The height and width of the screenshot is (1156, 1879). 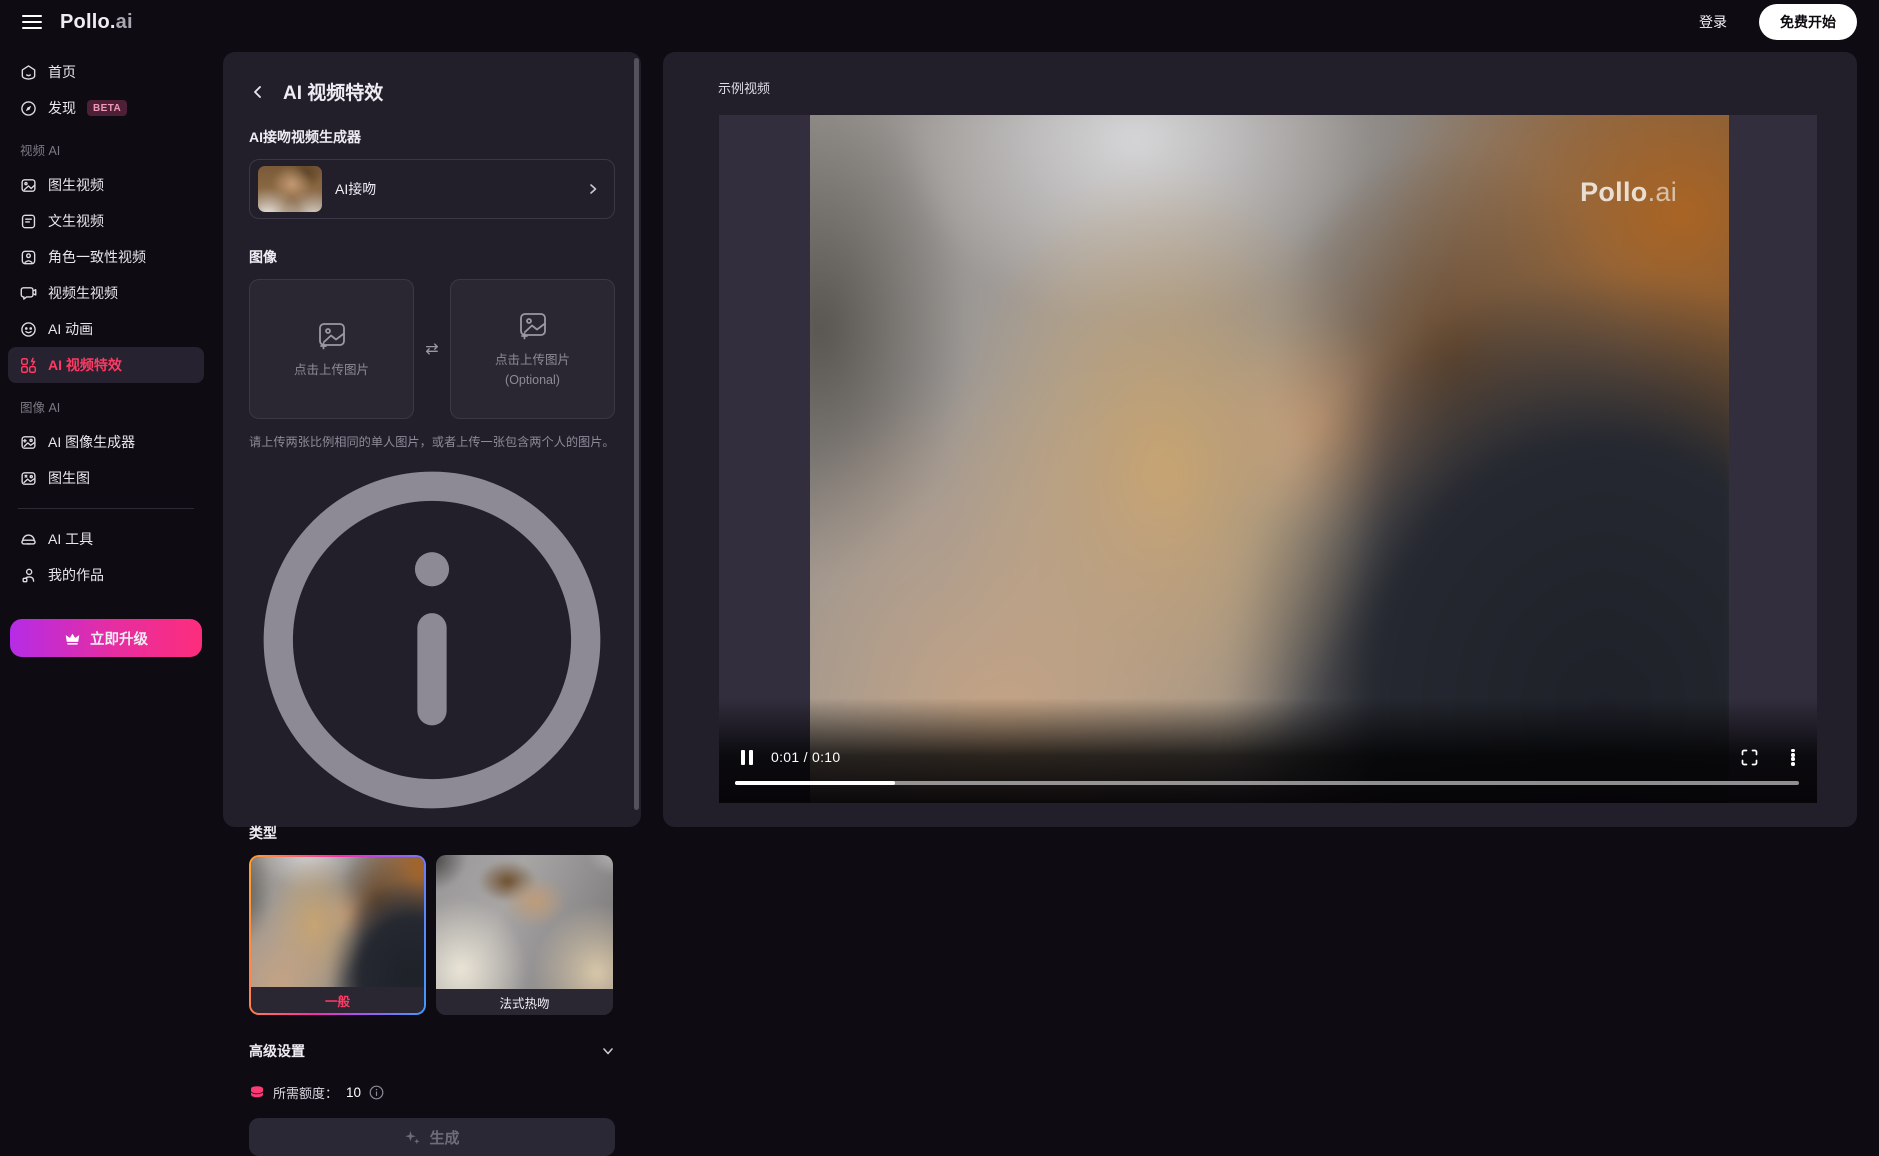 I want to click on logo-suffix: ai, so click(x=124, y=22).